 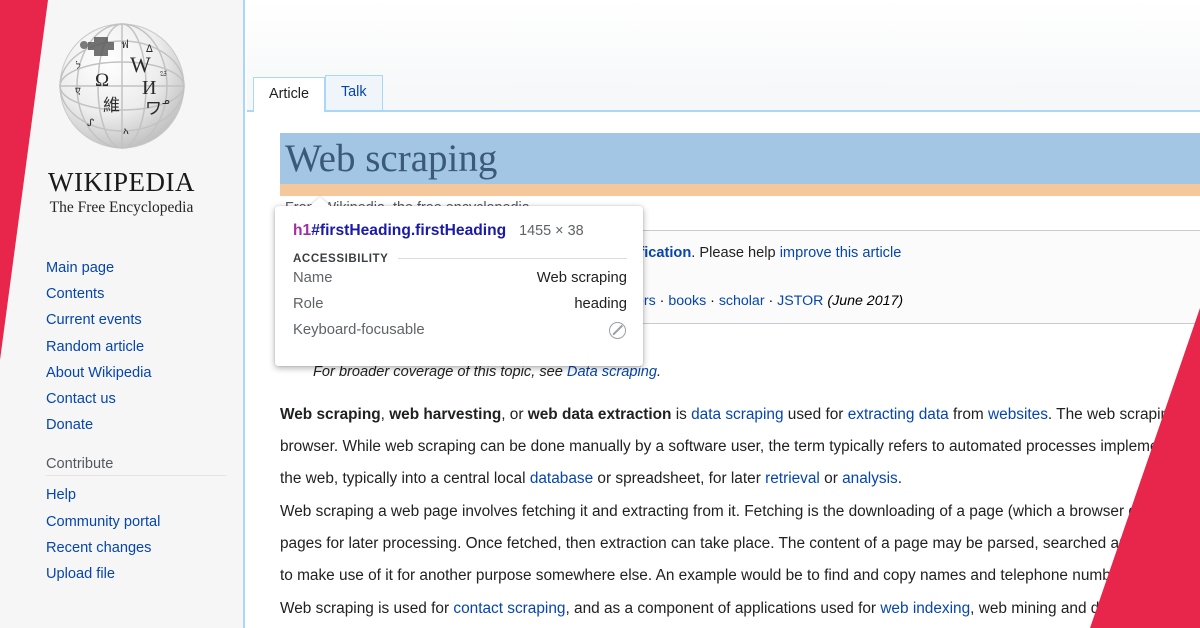 I want to click on article-term: web harvesting, so click(x=445, y=414).